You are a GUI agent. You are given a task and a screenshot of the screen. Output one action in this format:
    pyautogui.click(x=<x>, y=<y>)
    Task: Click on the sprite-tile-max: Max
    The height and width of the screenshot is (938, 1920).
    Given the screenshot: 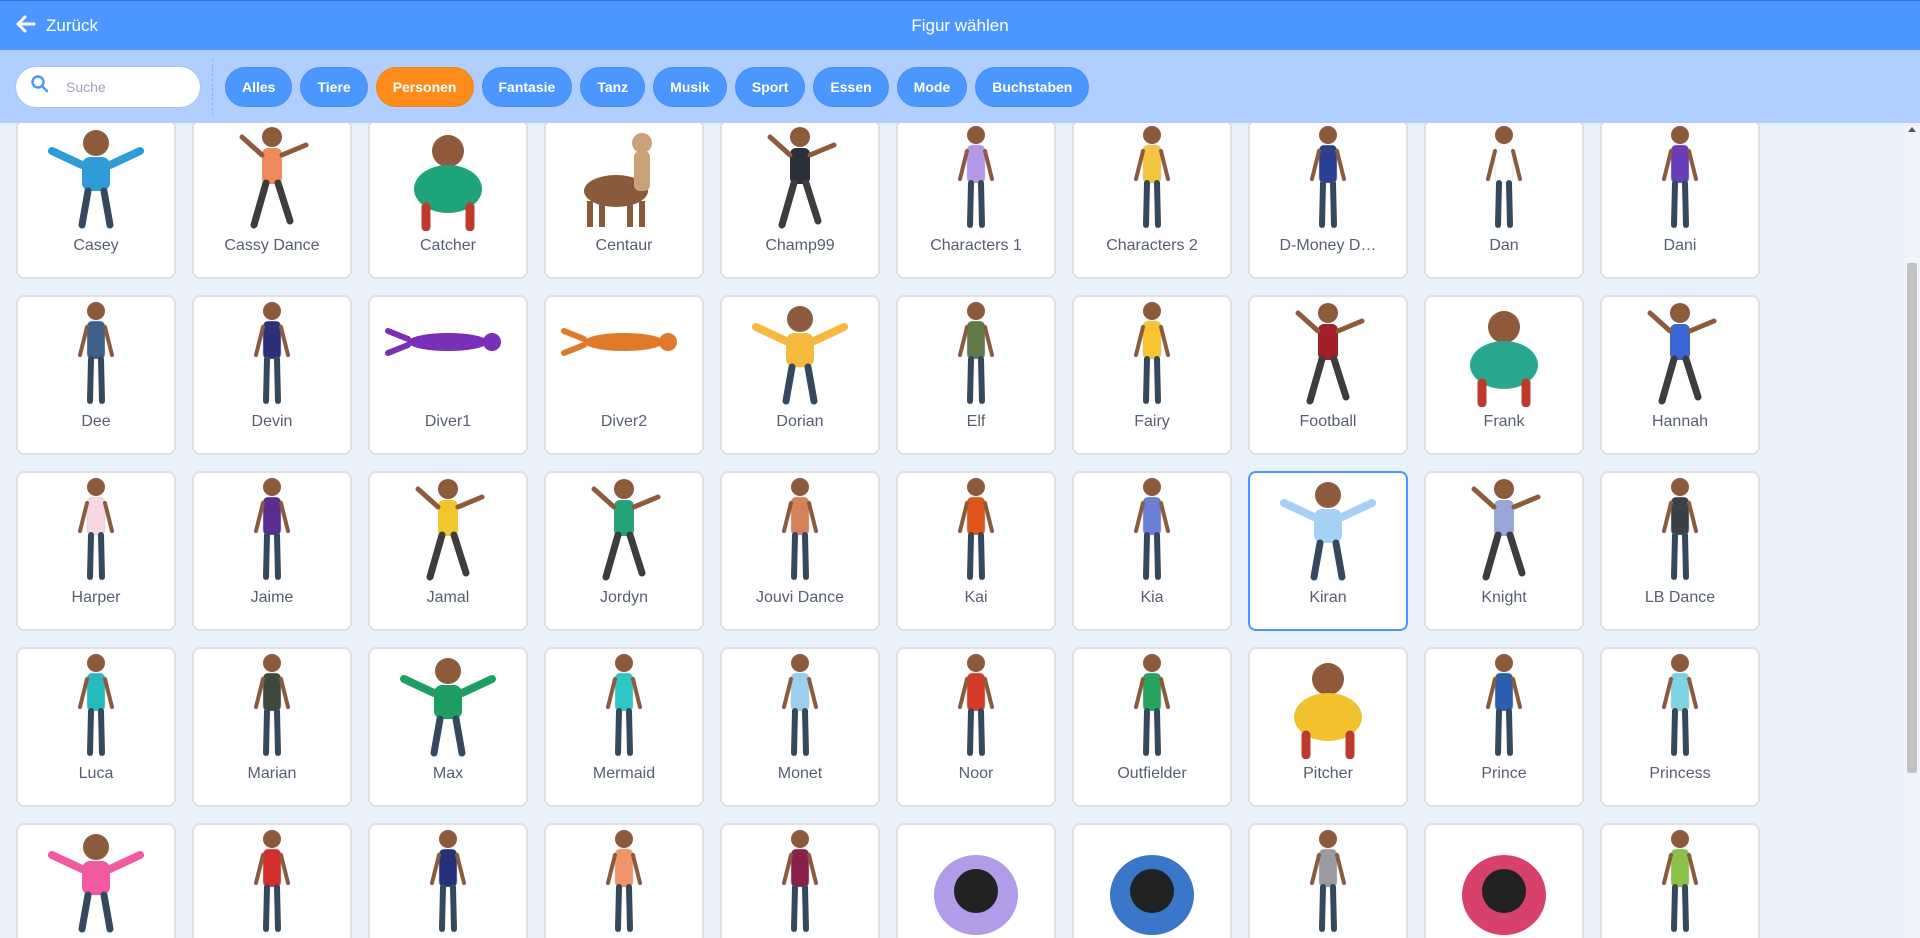 What is the action you would take?
    pyautogui.click(x=448, y=727)
    